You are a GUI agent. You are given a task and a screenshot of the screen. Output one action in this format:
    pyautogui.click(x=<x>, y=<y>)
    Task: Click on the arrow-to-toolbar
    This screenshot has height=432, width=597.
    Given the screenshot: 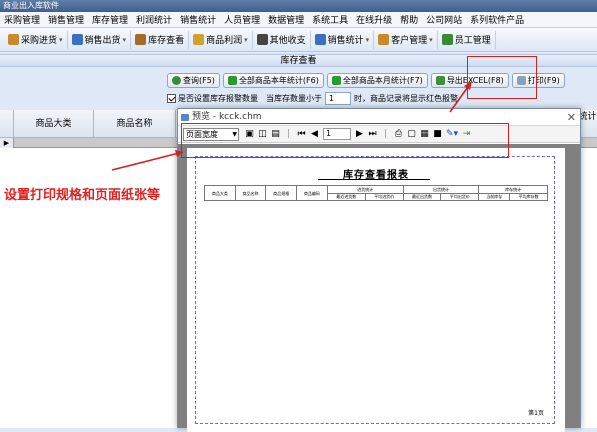 What is the action you would take?
    pyautogui.click(x=147, y=161)
    